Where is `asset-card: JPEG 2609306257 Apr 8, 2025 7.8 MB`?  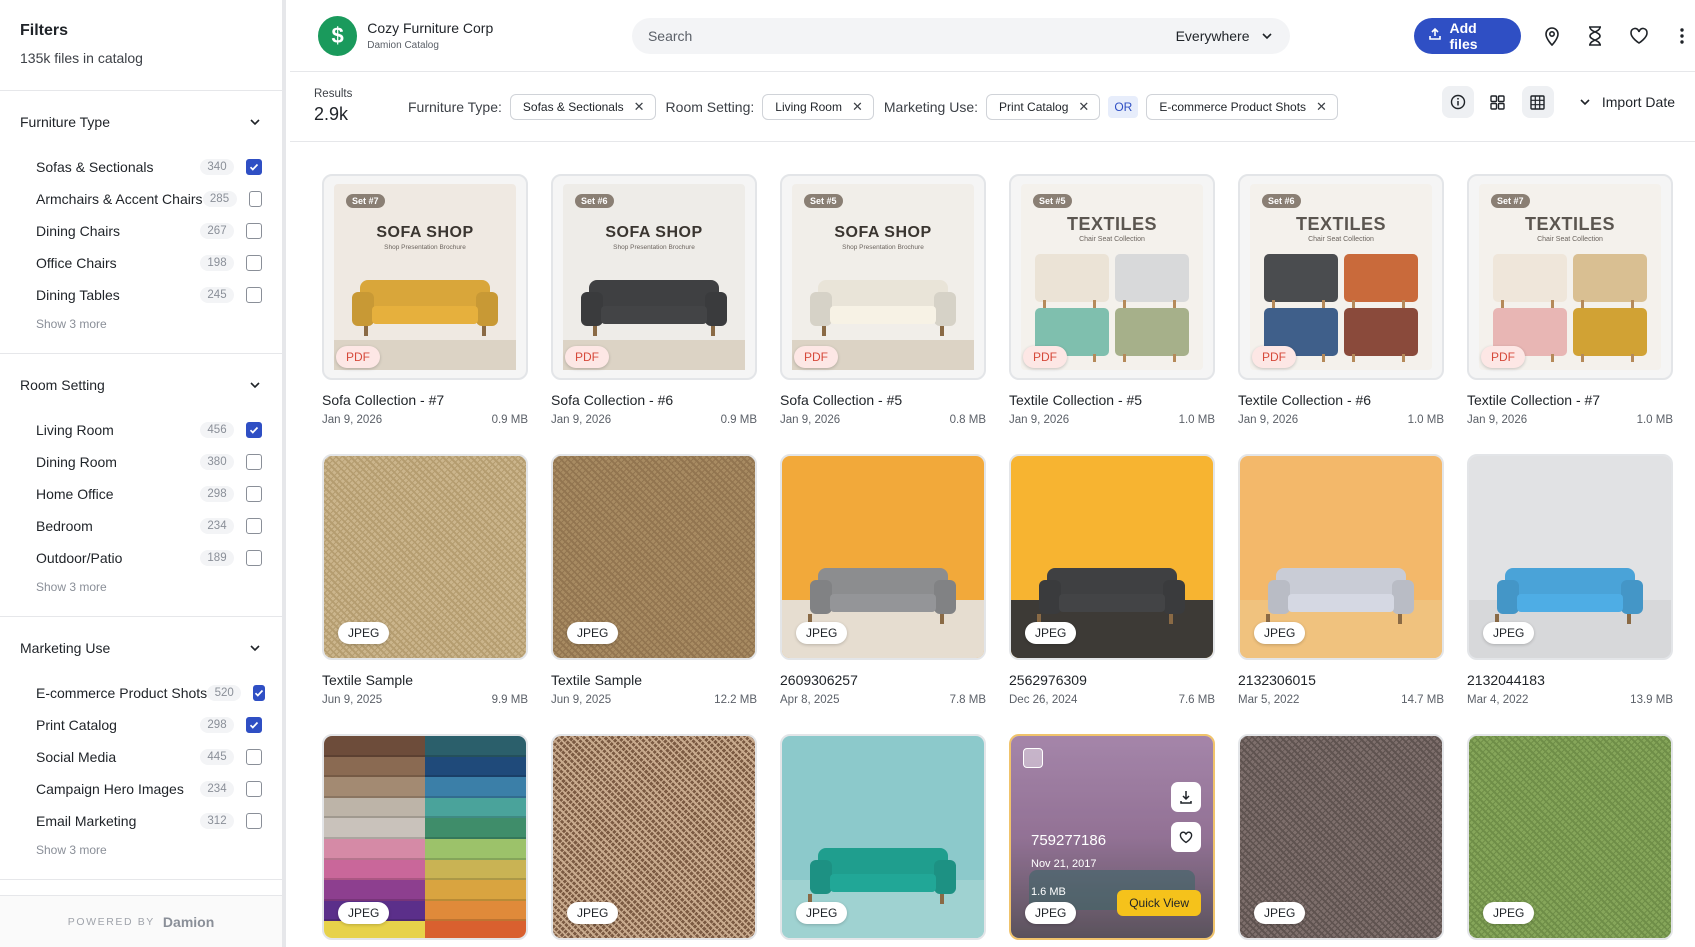 asset-card: JPEG 2609306257 Apr 8, 2025 7.8 MB is located at coordinates (883, 594).